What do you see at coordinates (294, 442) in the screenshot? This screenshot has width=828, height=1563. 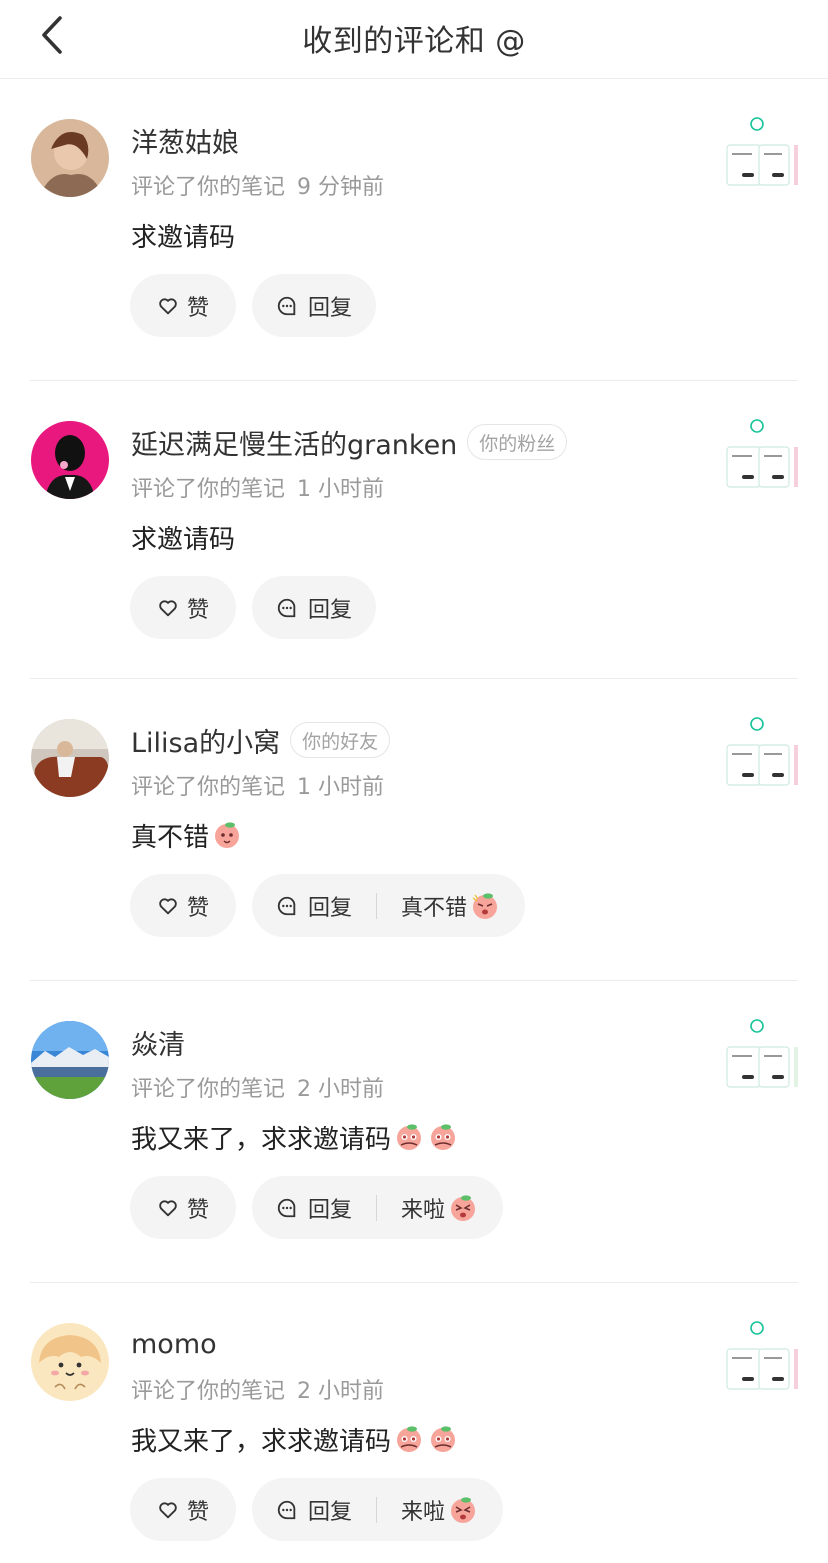 I see `user-name: 延迟满足慢生活的granken` at bounding box center [294, 442].